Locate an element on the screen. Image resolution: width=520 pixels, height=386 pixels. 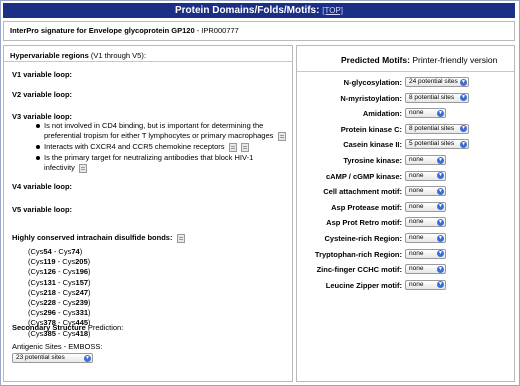
signature-id: - IPR000777 is located at coordinates (216, 30).